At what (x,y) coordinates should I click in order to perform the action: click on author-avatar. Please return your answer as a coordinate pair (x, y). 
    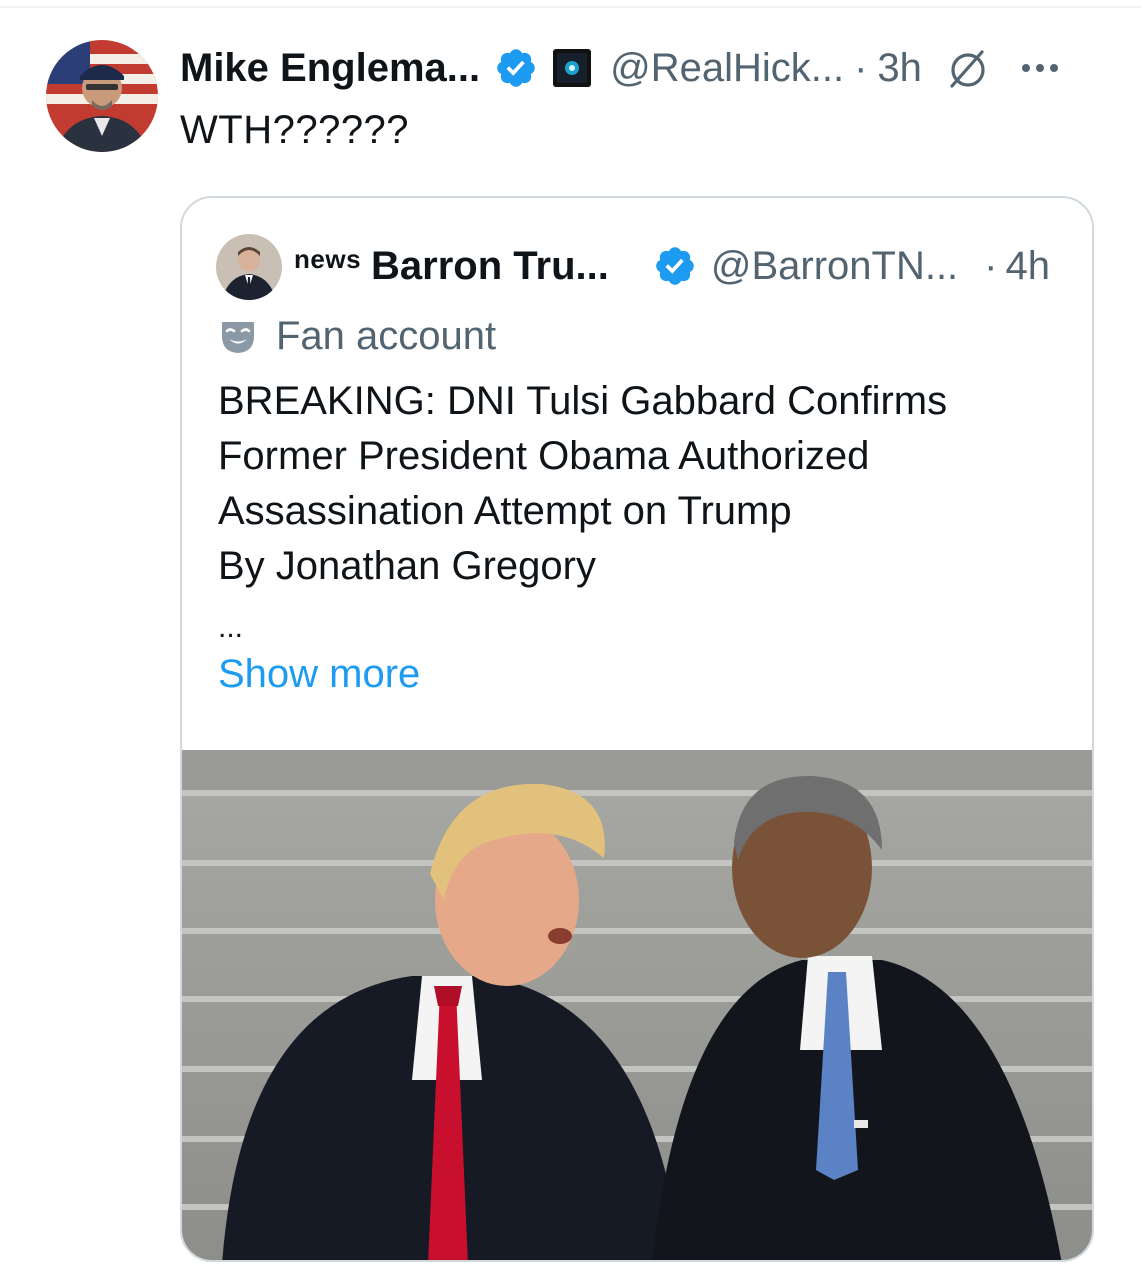
    Looking at the image, I should click on (102, 96).